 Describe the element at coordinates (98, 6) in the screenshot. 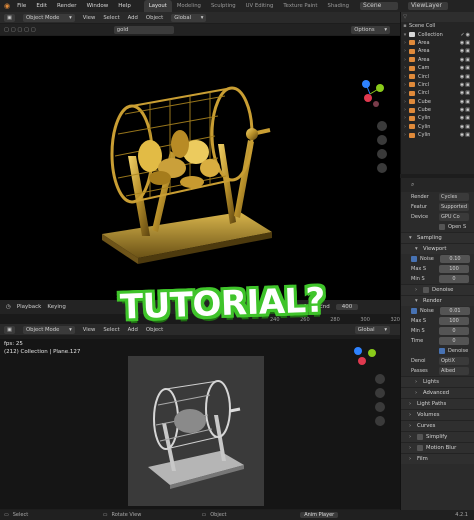

I see `menu-window: Window` at that location.